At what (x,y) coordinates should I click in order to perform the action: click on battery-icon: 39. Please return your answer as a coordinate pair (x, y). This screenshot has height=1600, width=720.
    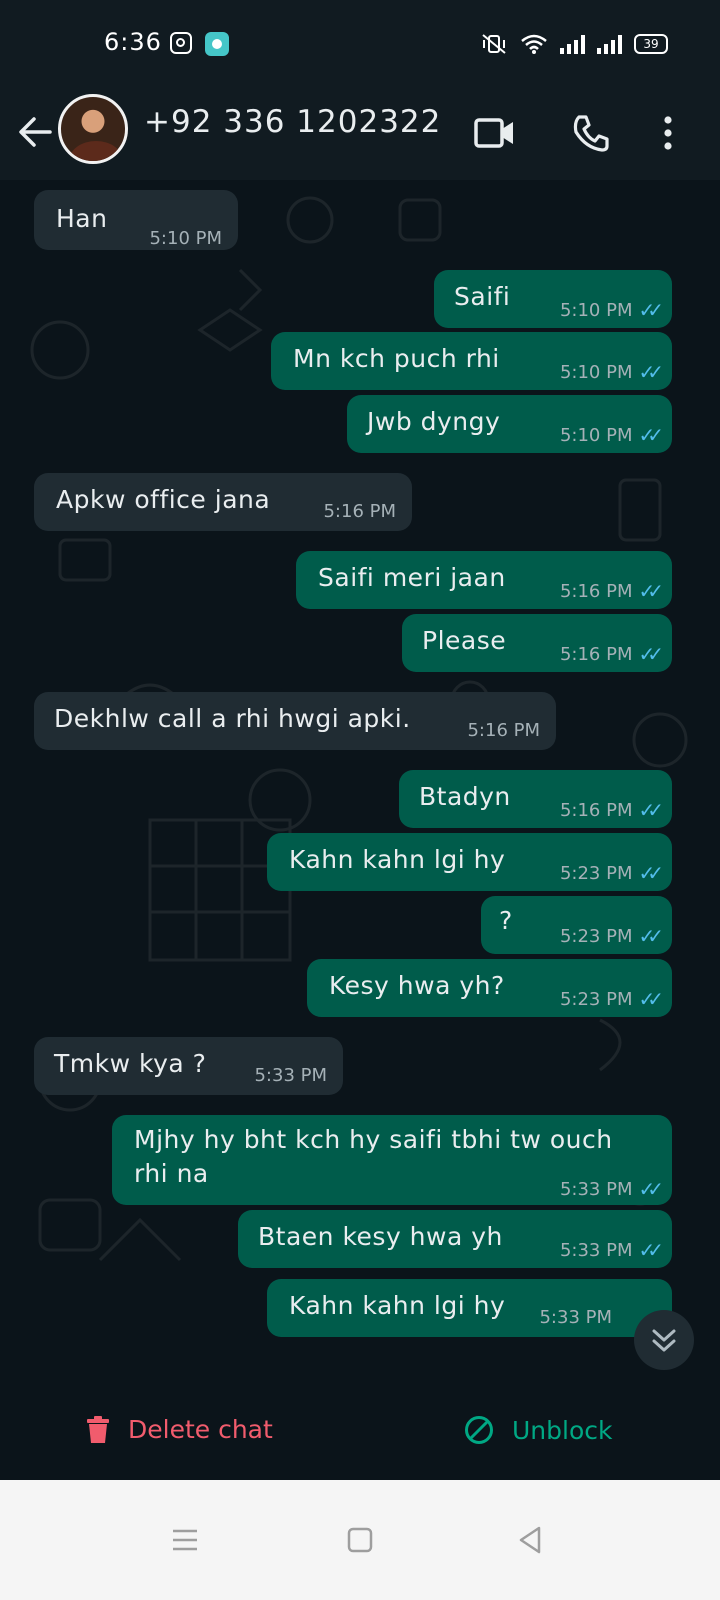
    Looking at the image, I should click on (651, 44).